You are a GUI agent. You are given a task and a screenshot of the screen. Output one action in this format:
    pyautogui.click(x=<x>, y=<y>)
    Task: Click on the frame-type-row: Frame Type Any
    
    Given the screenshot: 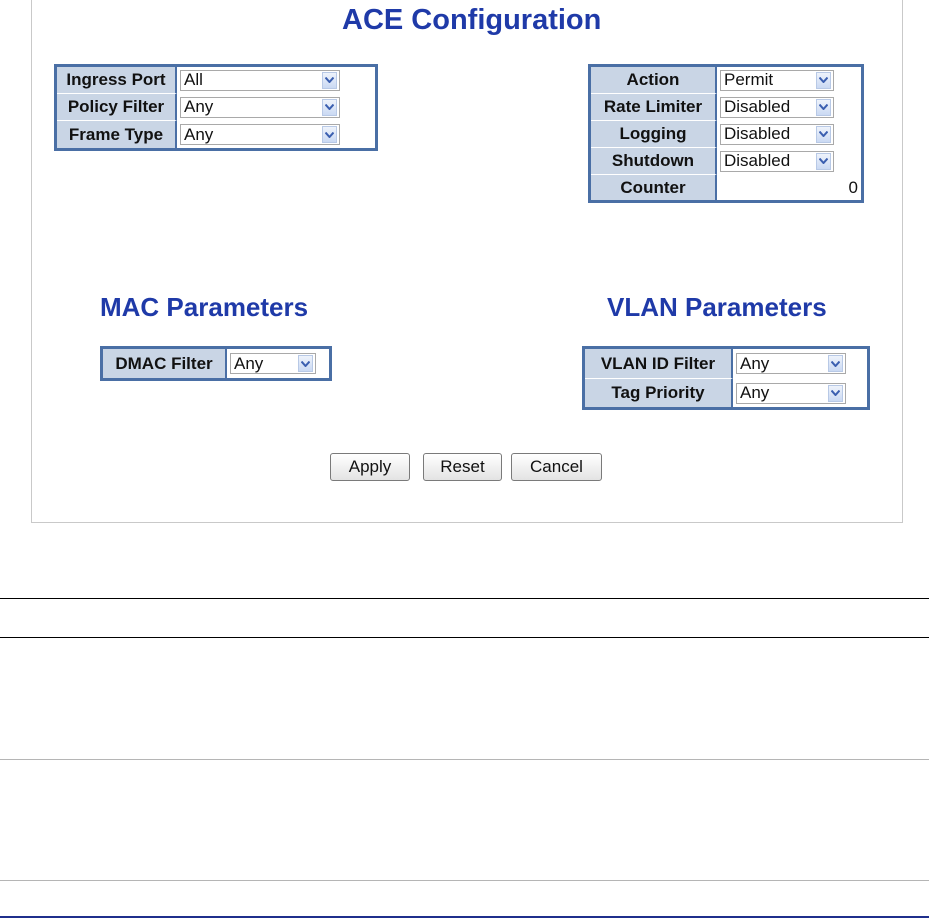 What is the action you would take?
    pyautogui.click(x=216, y=134)
    